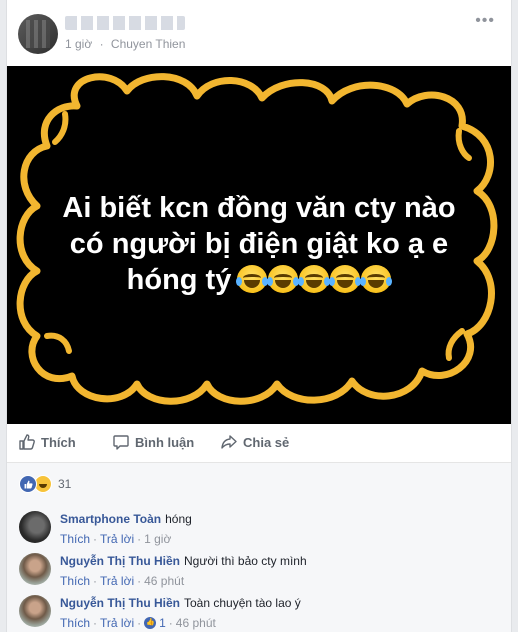  I want to click on post-place: Chuyen Thien, so click(148, 44).